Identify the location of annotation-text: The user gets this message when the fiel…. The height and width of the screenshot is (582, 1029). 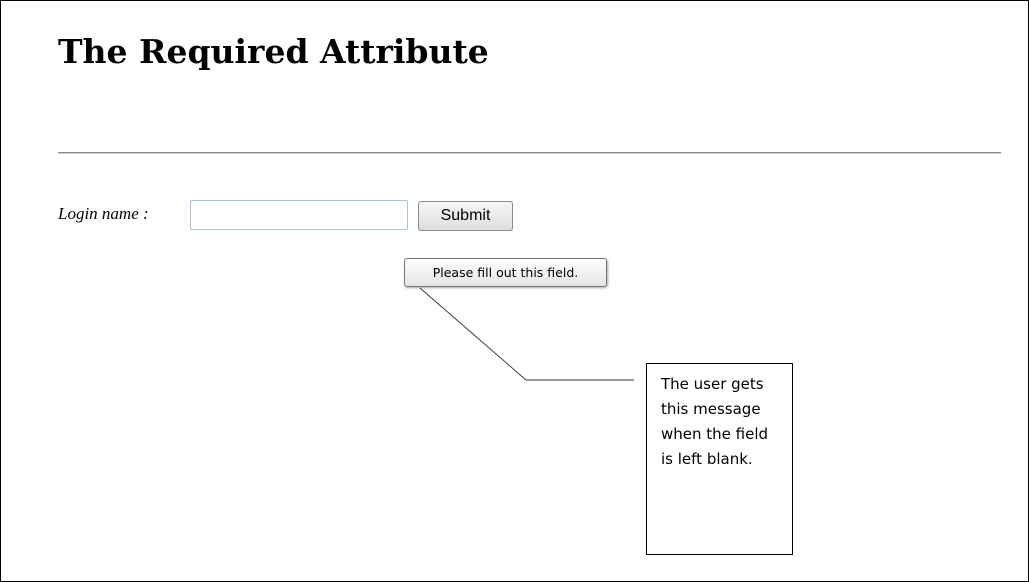
(715, 421).